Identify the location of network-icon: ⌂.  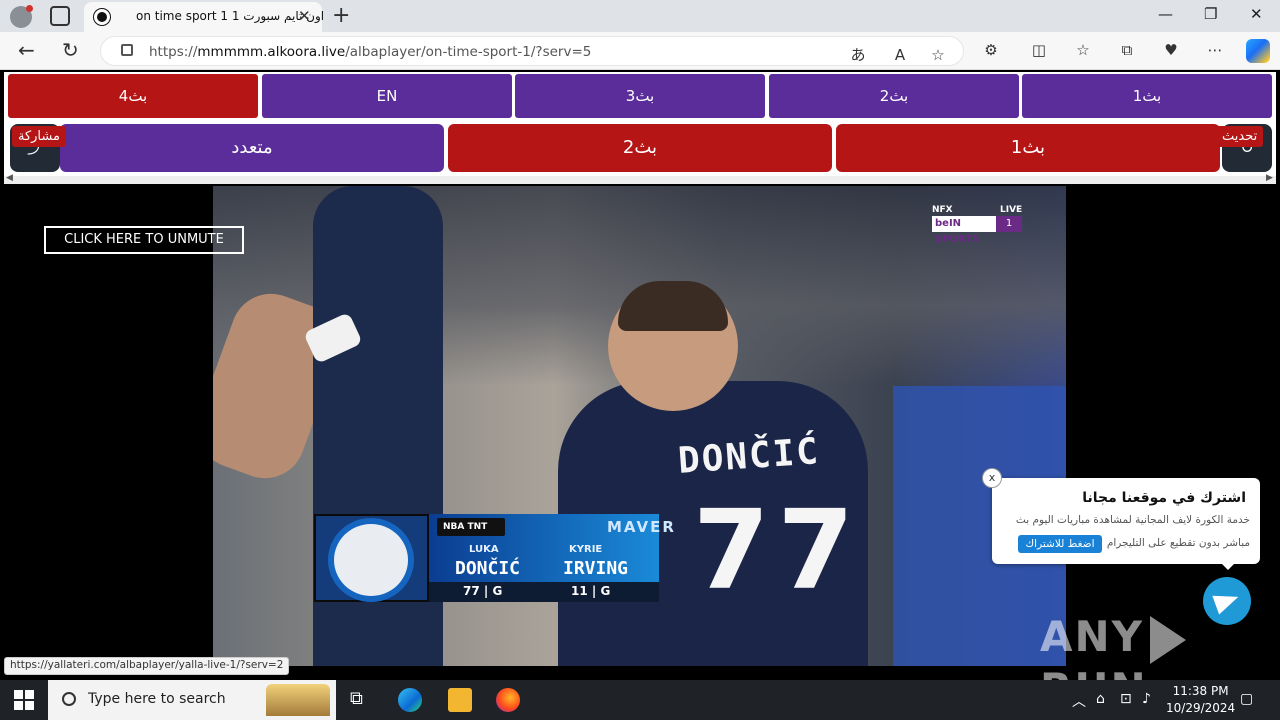
(1100, 699).